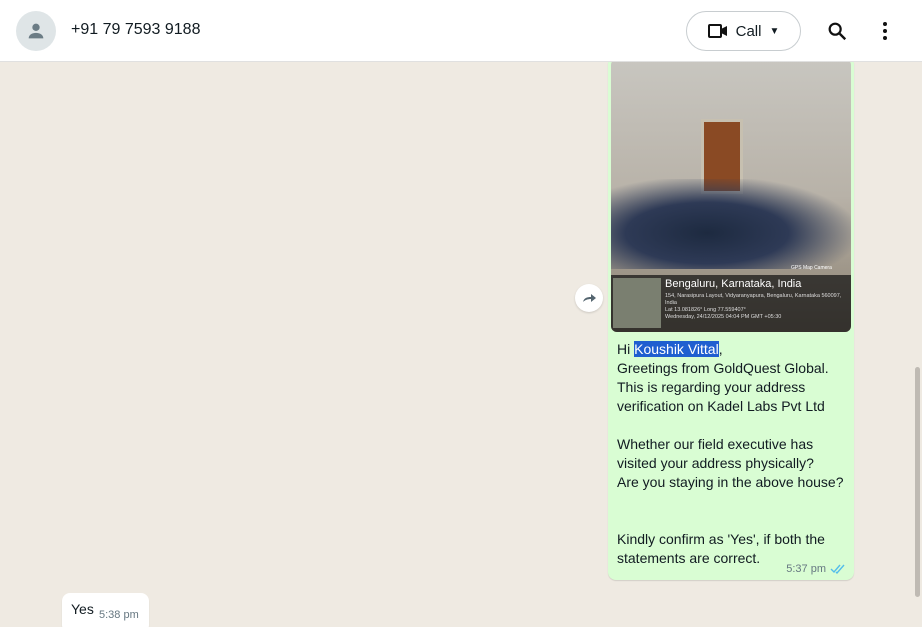 This screenshot has height=627, width=922. I want to click on double-check-icon, so click(837, 569).